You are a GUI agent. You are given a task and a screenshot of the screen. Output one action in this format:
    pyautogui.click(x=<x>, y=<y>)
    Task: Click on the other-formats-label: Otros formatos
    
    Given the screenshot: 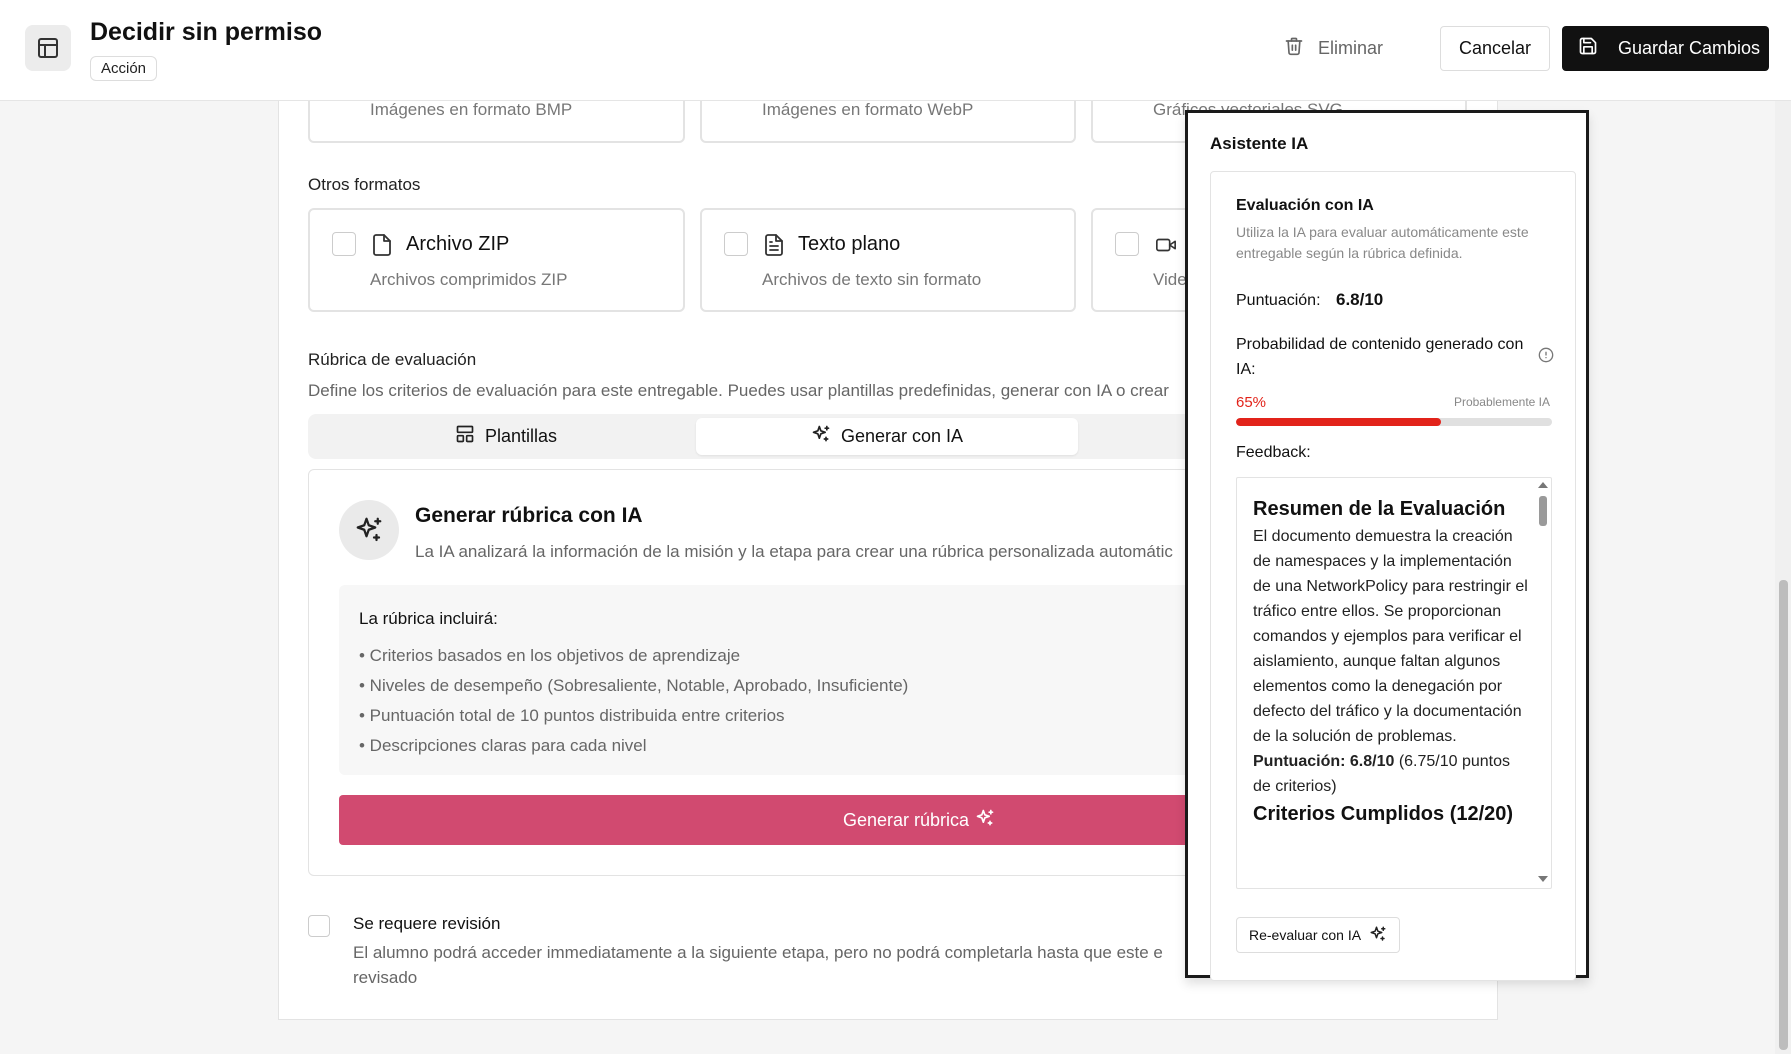 What is the action you would take?
    pyautogui.click(x=364, y=184)
    